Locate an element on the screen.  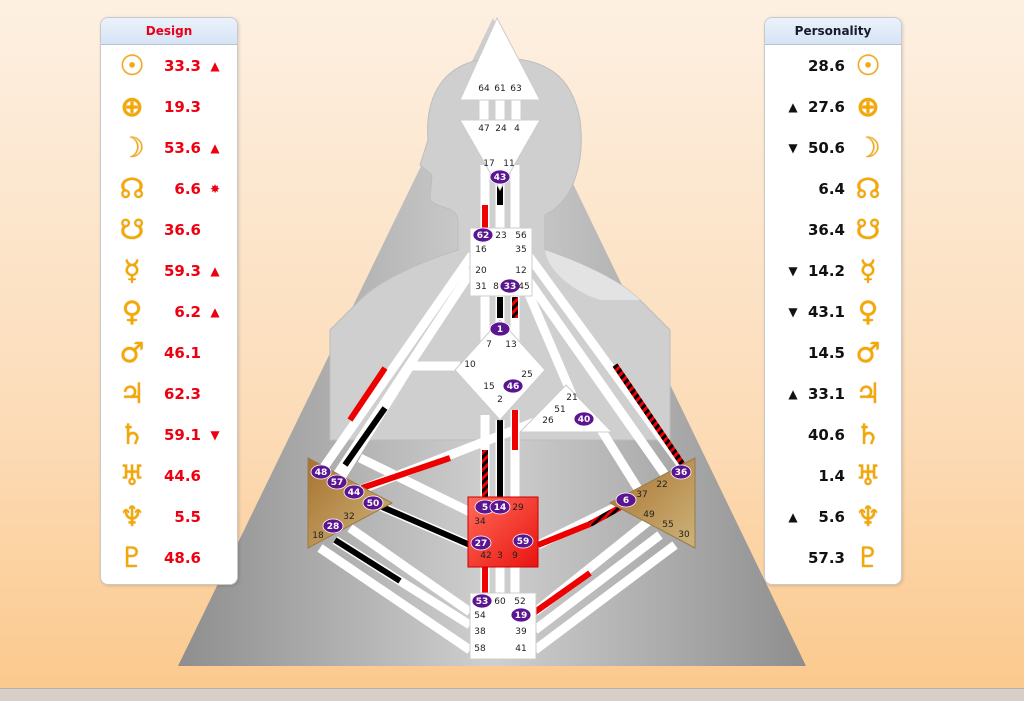
gate-6: 6 is located at coordinates (626, 501).